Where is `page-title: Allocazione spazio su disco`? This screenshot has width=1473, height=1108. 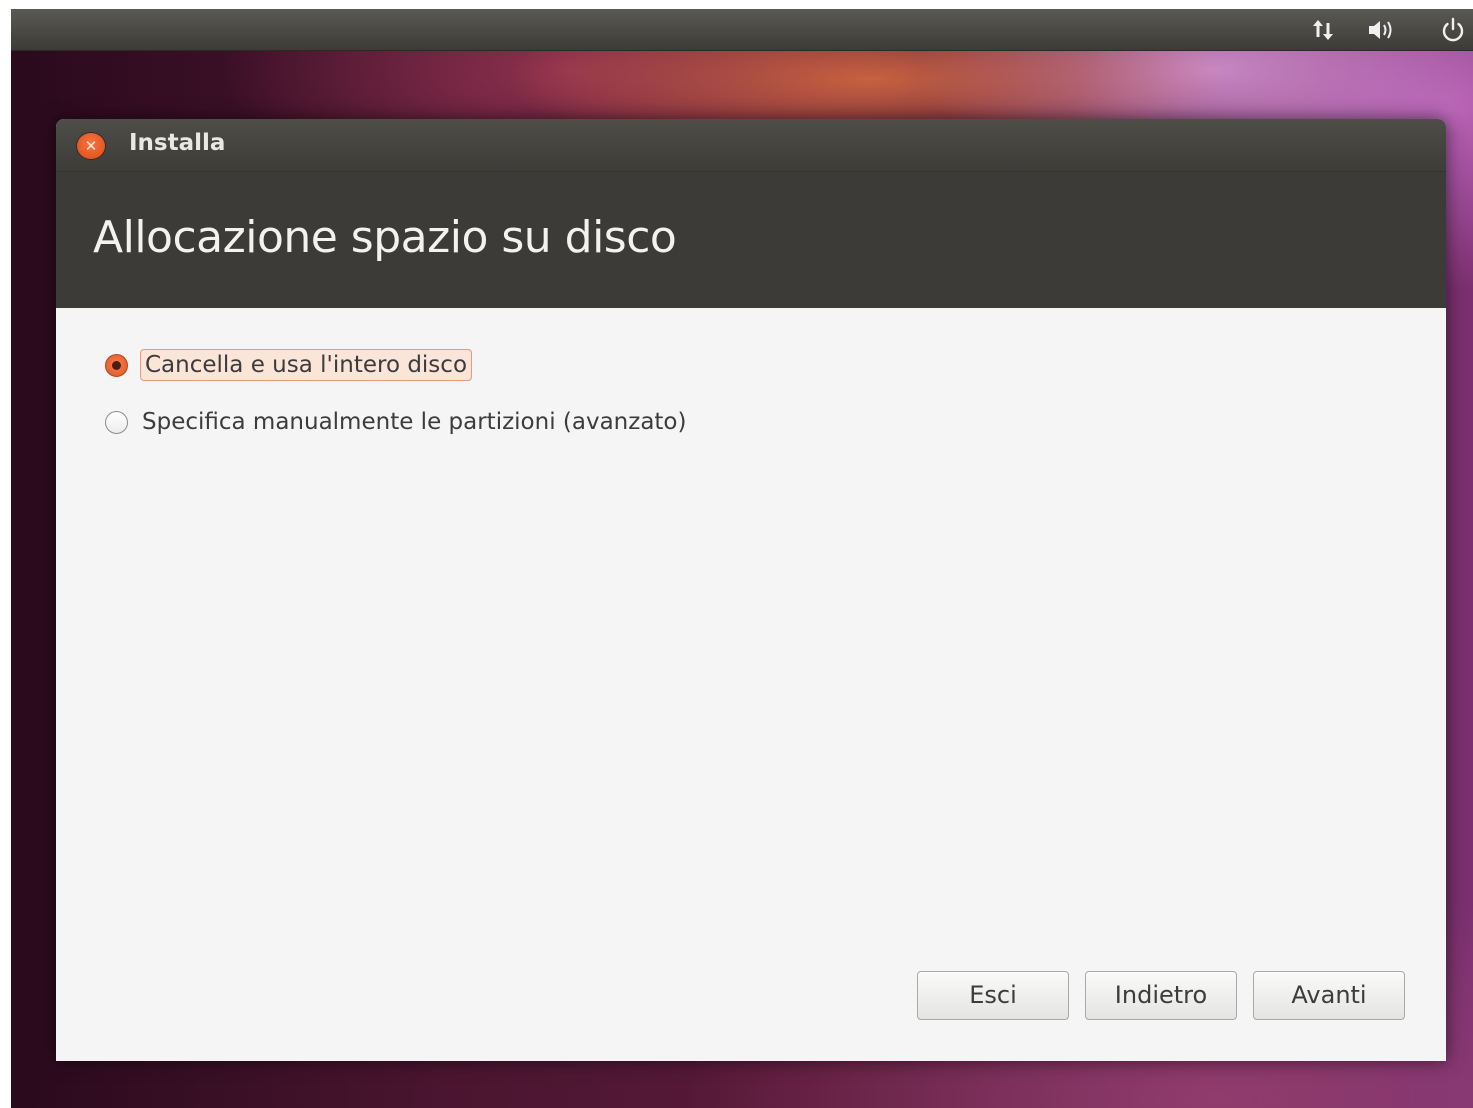
page-title: Allocazione spazio su disco is located at coordinates (385, 237).